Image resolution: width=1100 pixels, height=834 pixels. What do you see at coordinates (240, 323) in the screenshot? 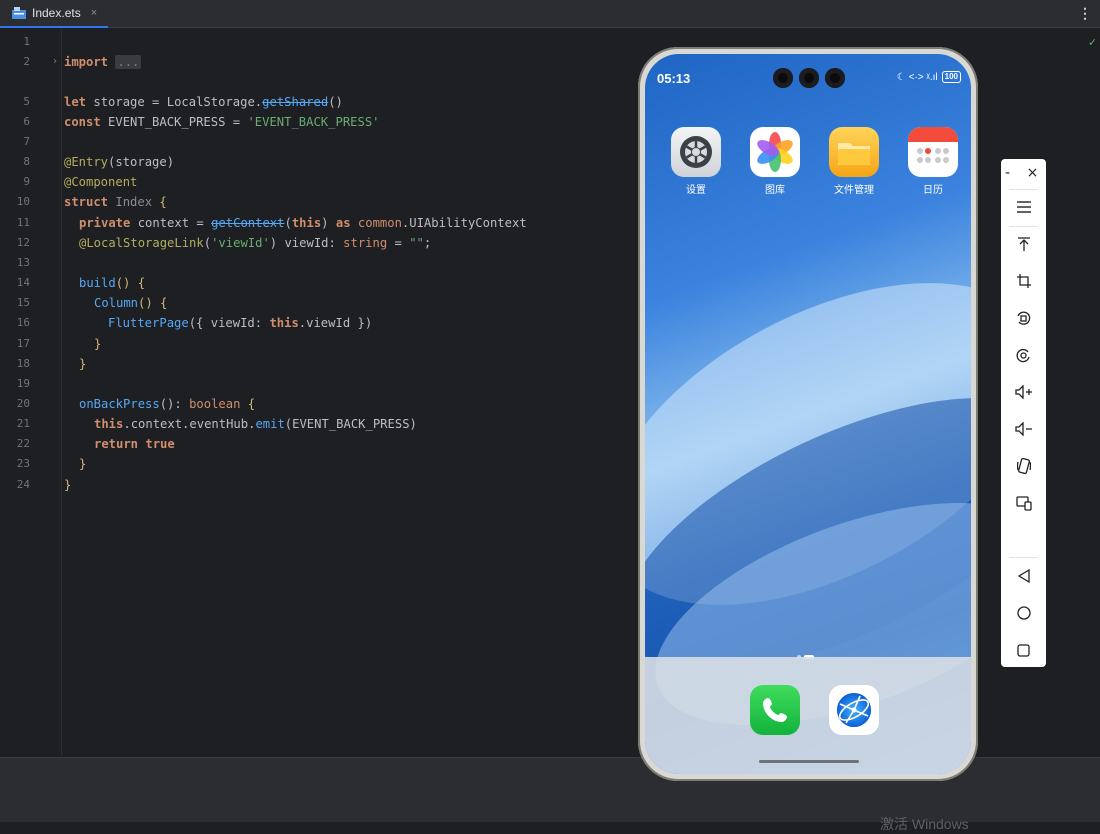
I see `code-line-16: FlutterPage({ viewId: this.viewId })` at bounding box center [240, 323].